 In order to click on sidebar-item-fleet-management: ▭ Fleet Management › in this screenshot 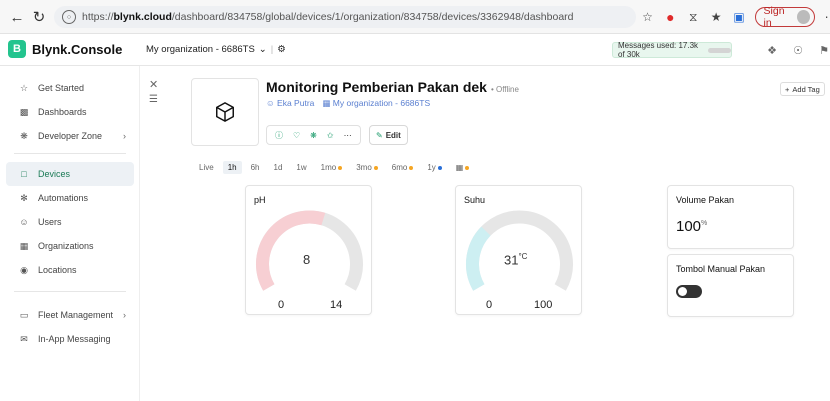, I will do `click(70, 315)`.